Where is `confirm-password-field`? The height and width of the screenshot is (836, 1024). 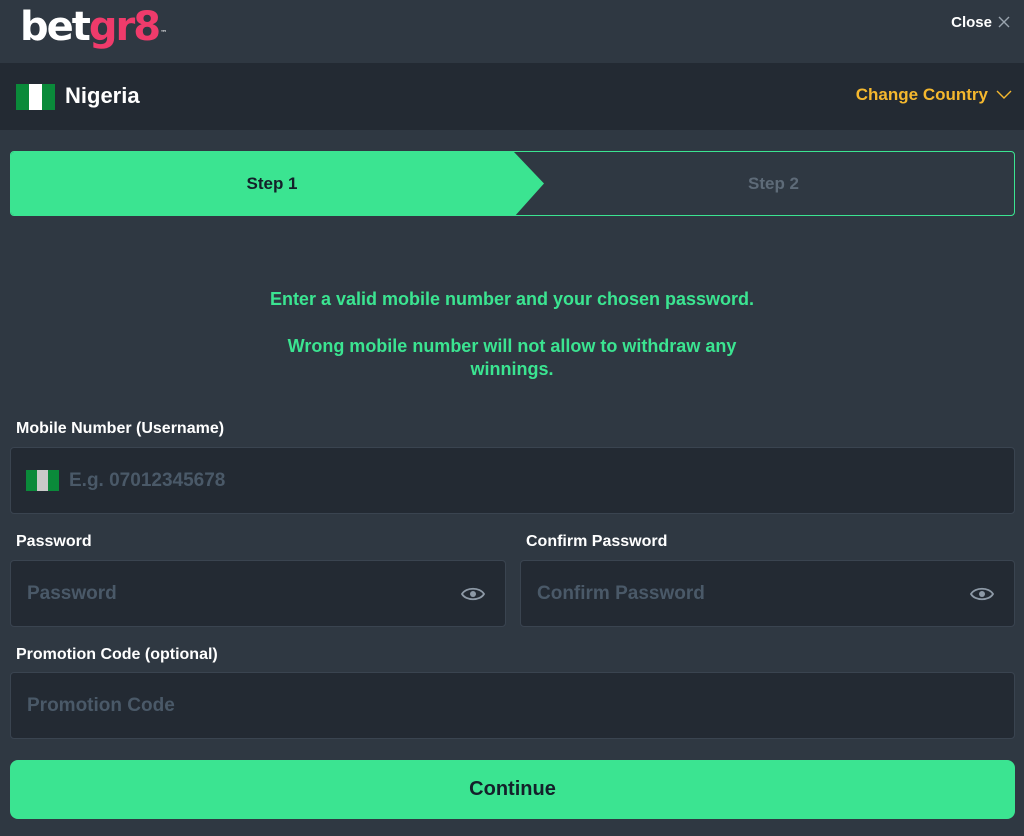
confirm-password-field is located at coordinates (767, 593).